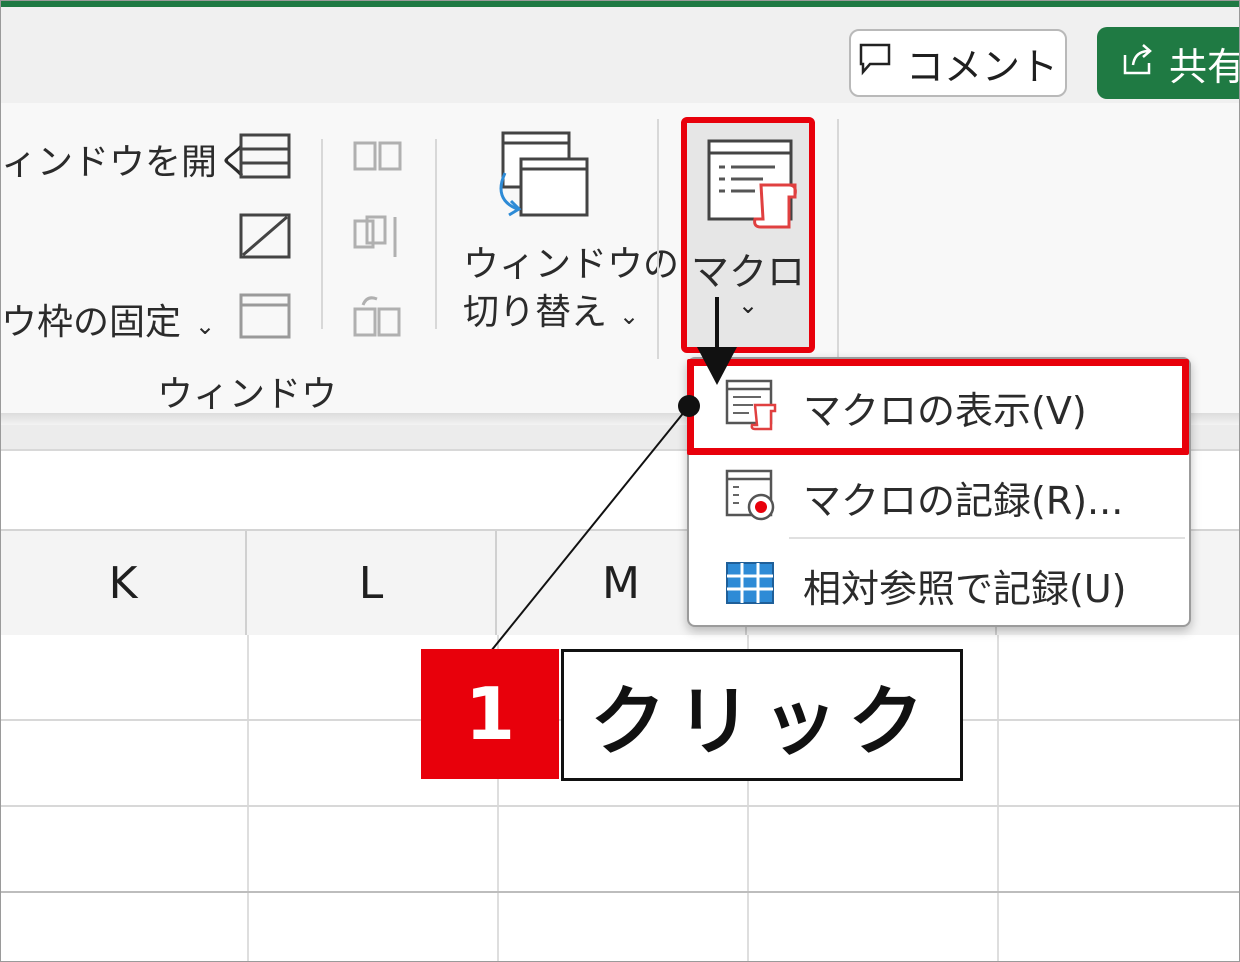 This screenshot has width=1240, height=962. What do you see at coordinates (490, 714) in the screenshot?
I see `callout-step-number: 1` at bounding box center [490, 714].